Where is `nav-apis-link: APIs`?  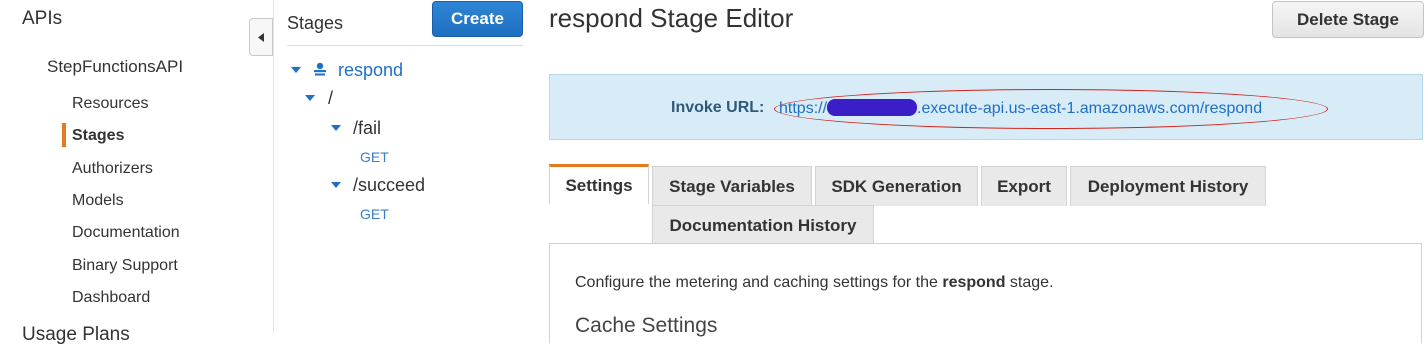 nav-apis-link: APIs is located at coordinates (42, 19).